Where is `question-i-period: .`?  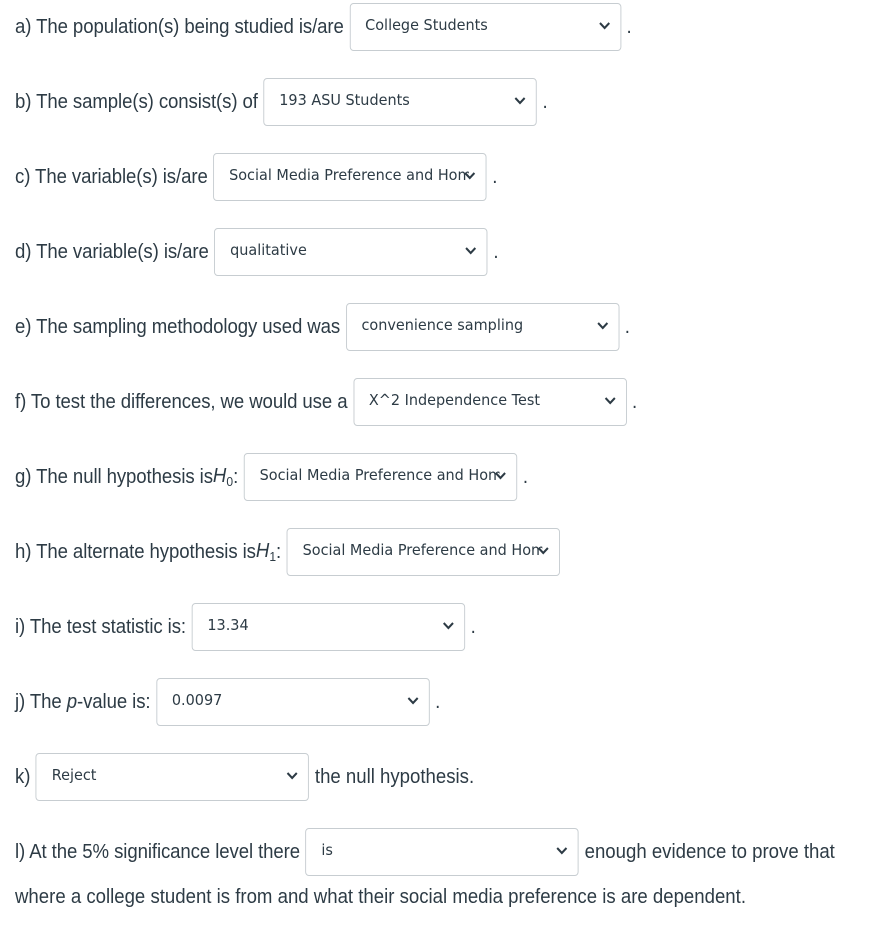
question-i-period: . is located at coordinates (473, 626).